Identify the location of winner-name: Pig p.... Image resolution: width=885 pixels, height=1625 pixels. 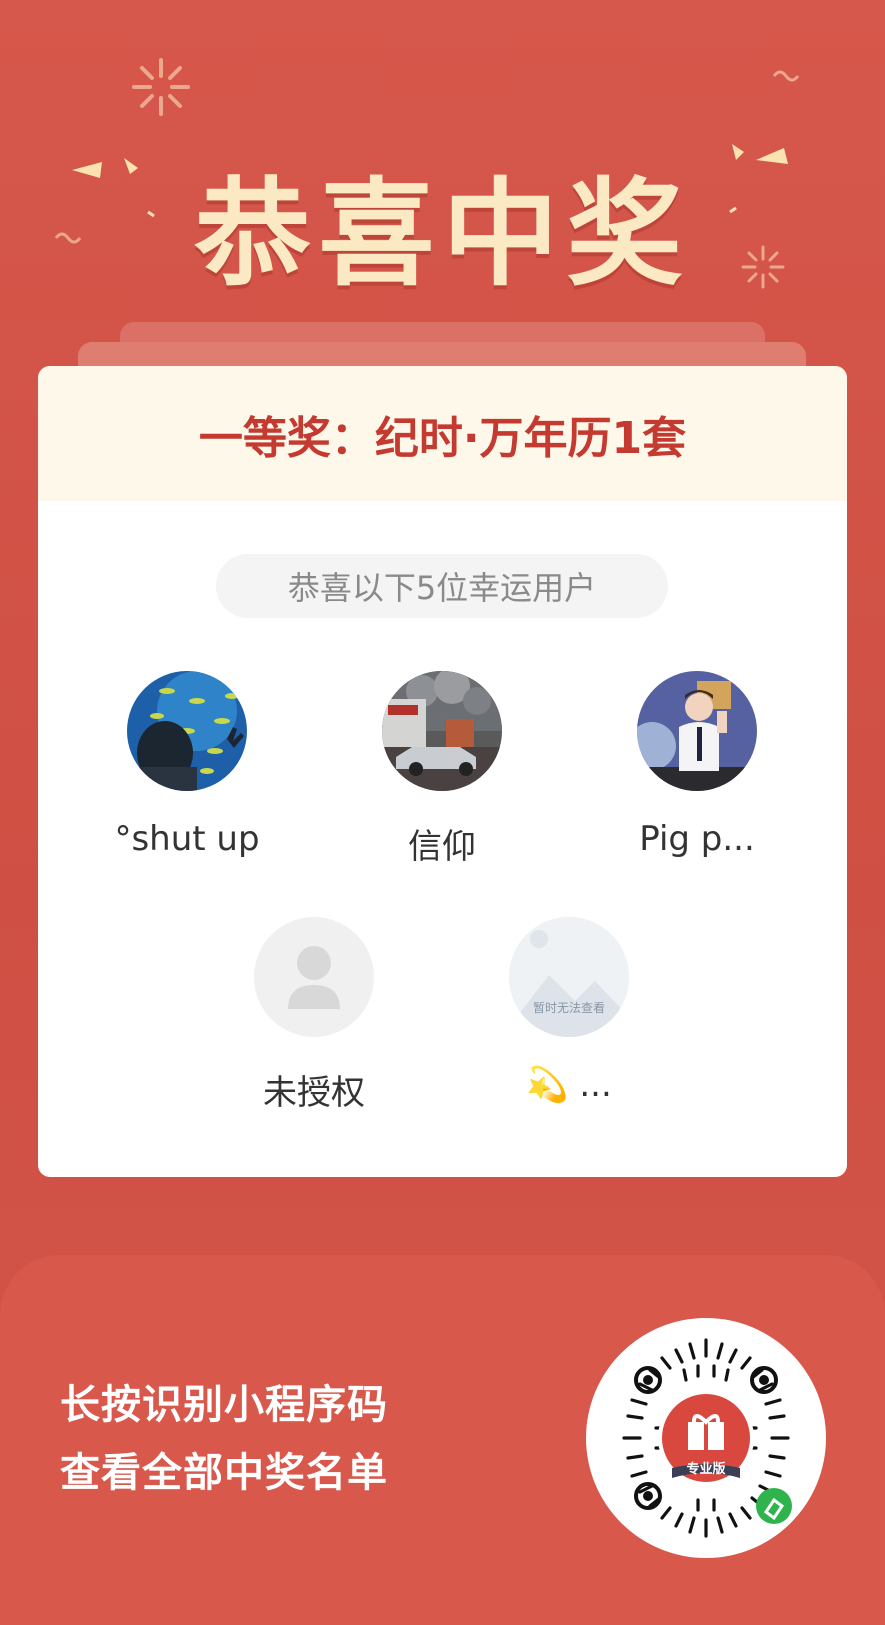
(697, 839).